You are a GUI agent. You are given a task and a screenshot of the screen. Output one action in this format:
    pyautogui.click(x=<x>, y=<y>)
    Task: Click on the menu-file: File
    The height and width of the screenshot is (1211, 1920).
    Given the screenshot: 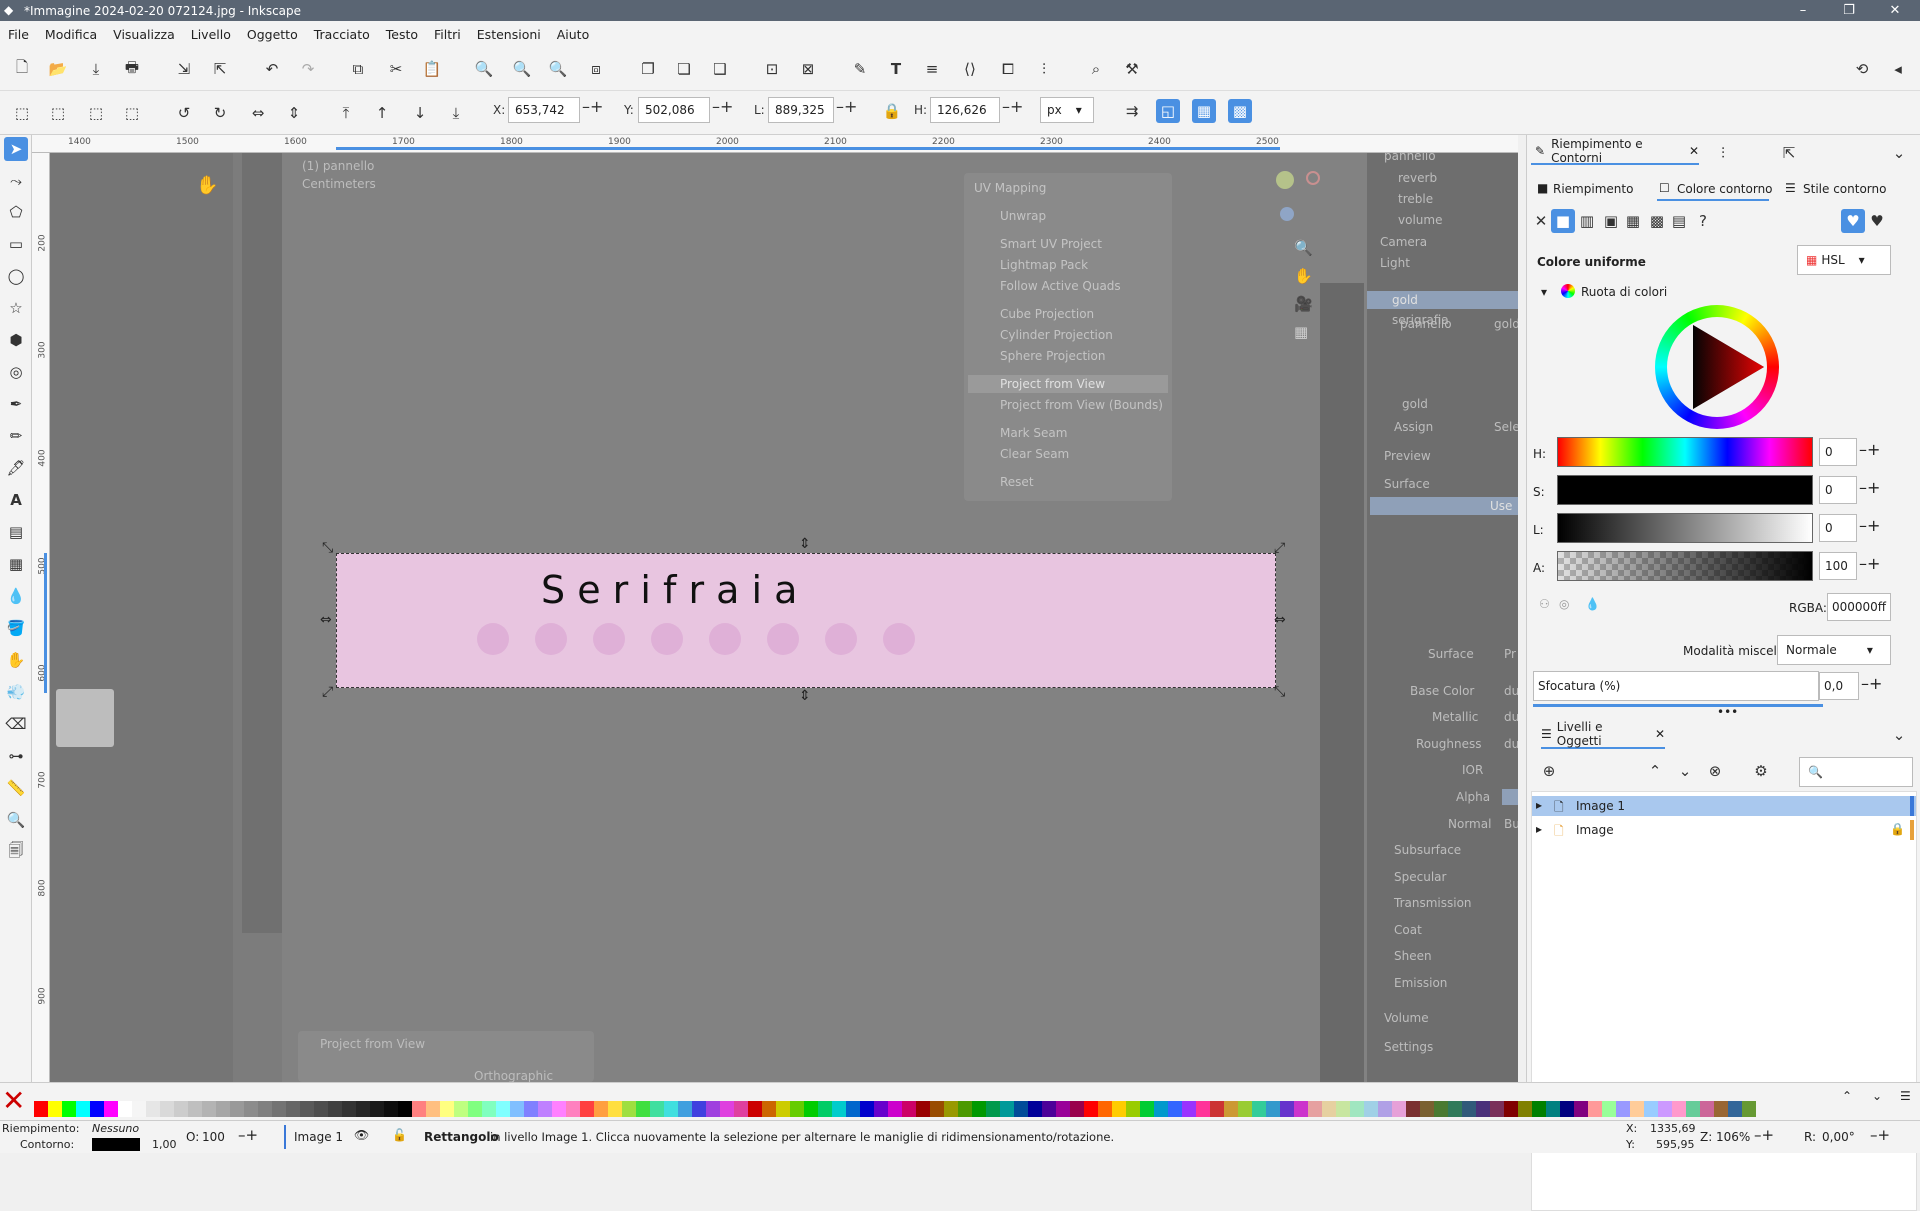 What is the action you would take?
    pyautogui.click(x=18, y=34)
    